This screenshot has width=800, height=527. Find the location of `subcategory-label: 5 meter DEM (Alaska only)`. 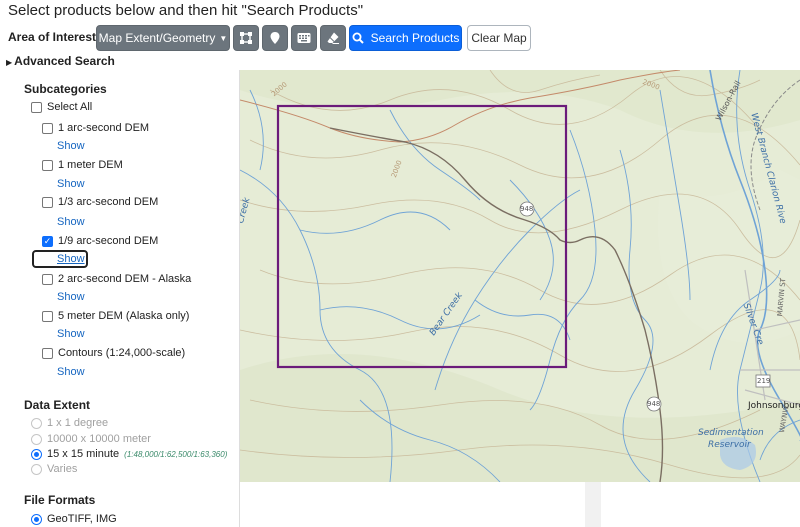

subcategory-label: 5 meter DEM (Alaska only) is located at coordinates (124, 316).